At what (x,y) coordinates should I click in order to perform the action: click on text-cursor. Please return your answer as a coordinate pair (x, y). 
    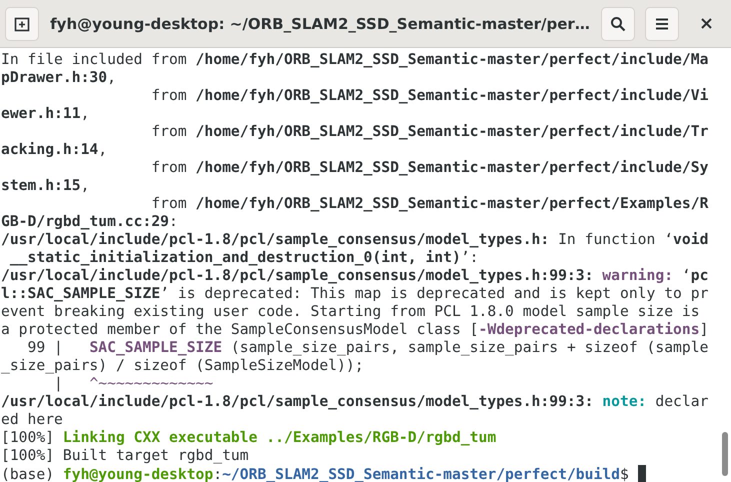
    Looking at the image, I should click on (642, 473).